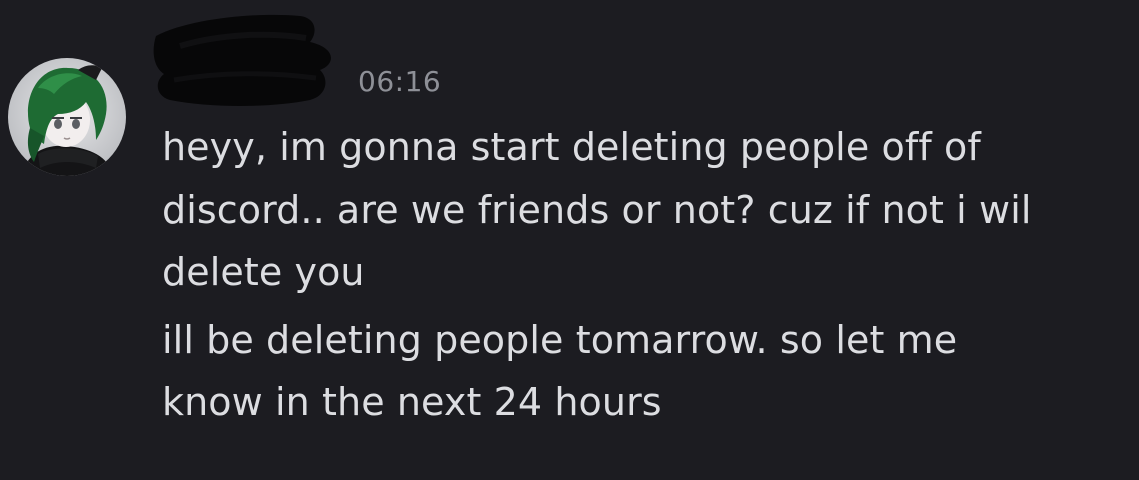  I want to click on user-avatar, so click(67, 117).